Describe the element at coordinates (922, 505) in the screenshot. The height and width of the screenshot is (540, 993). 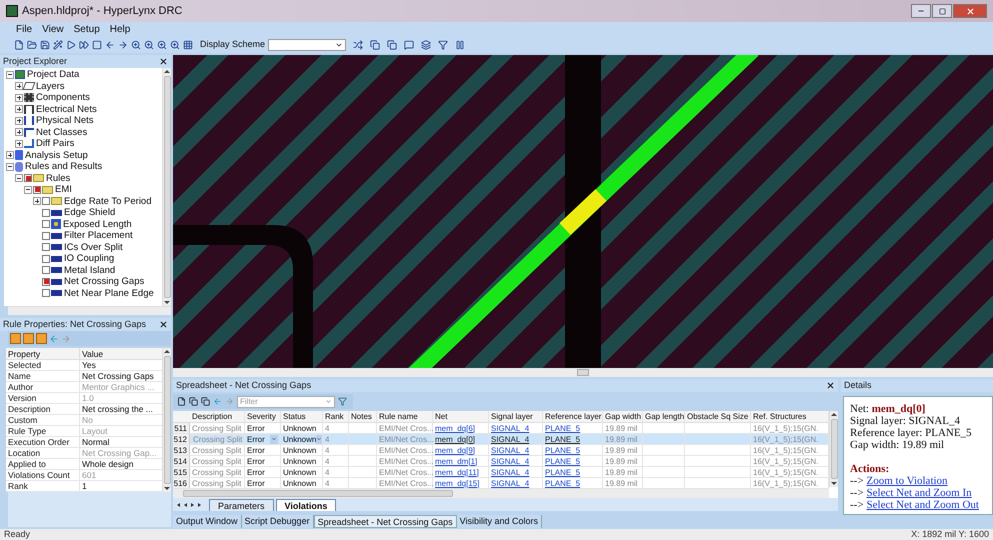
I see `action-link: Select Net and Zoom Out` at that location.